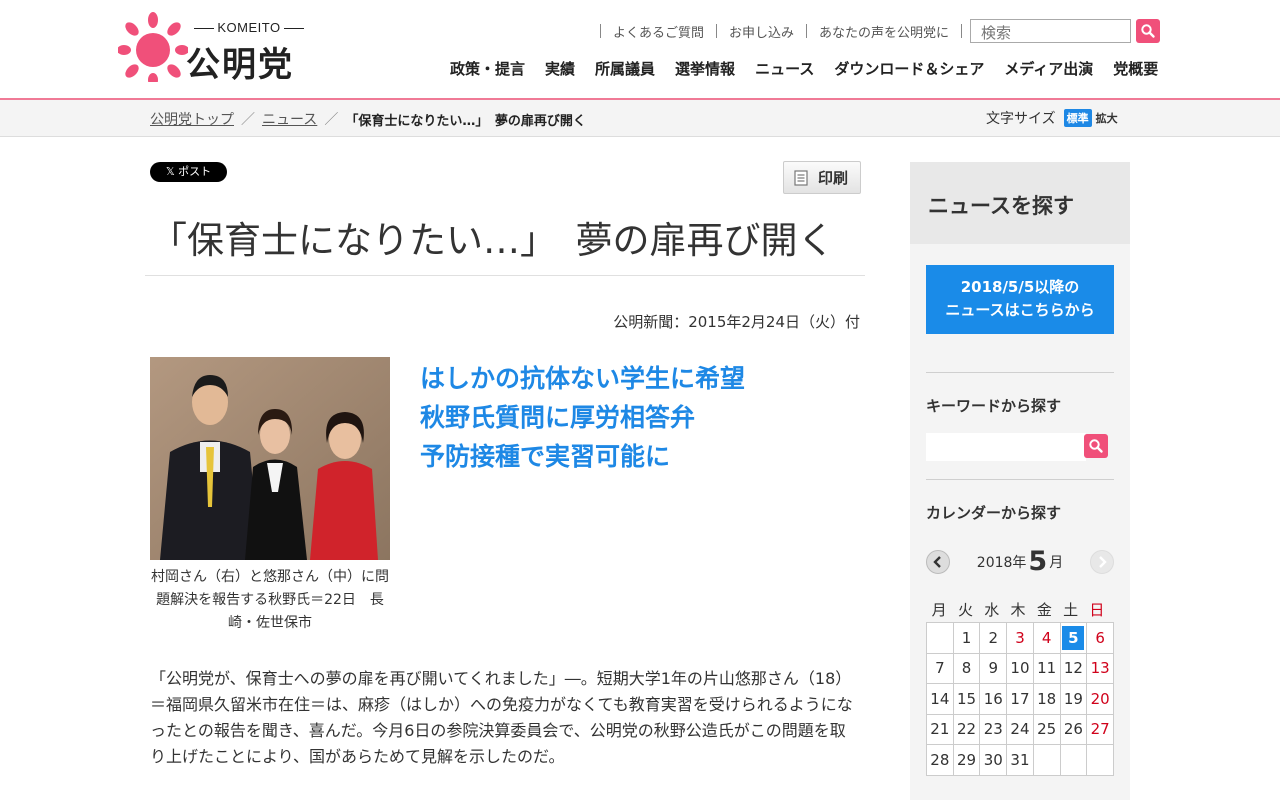 Image resolution: width=1280 pixels, height=800 pixels. Describe the element at coordinates (1020, 310) in the screenshot. I see `banner-line: ニュースはこちらから` at that location.